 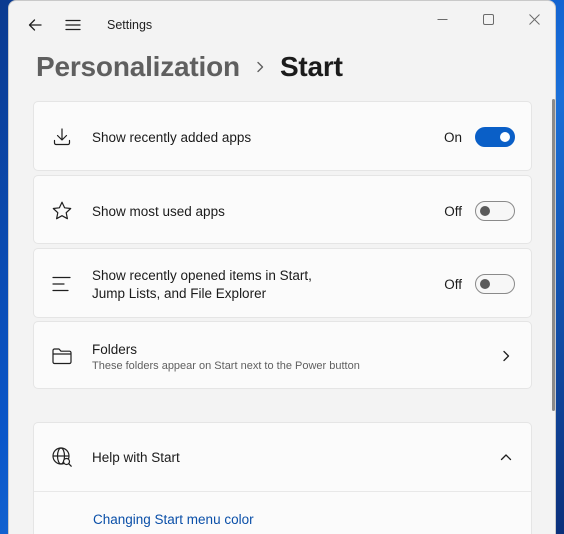 I want to click on scrollbar, so click(x=553, y=255).